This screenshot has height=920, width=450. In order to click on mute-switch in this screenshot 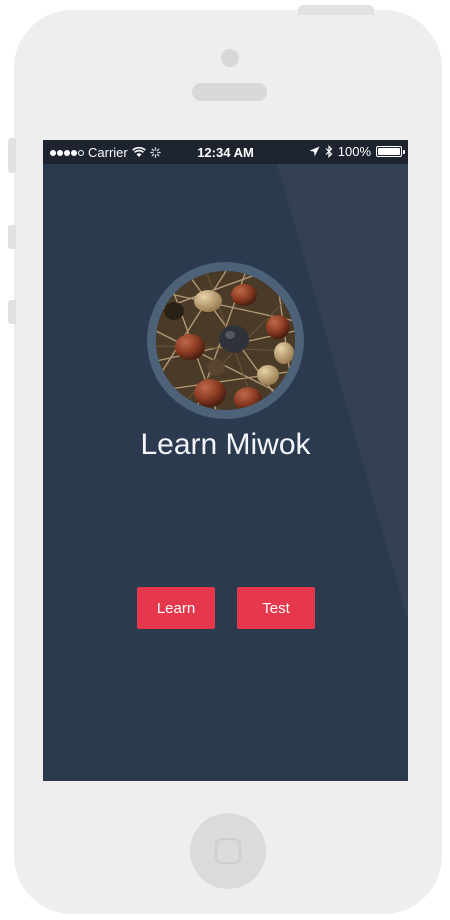, I will do `click(12, 155)`.